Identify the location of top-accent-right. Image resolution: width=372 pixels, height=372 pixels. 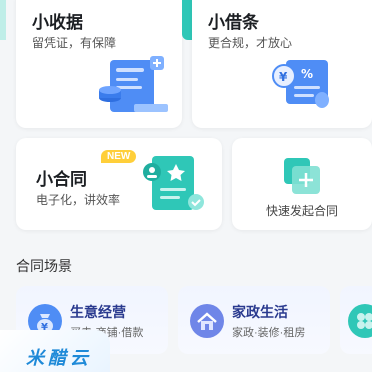
(187, 20).